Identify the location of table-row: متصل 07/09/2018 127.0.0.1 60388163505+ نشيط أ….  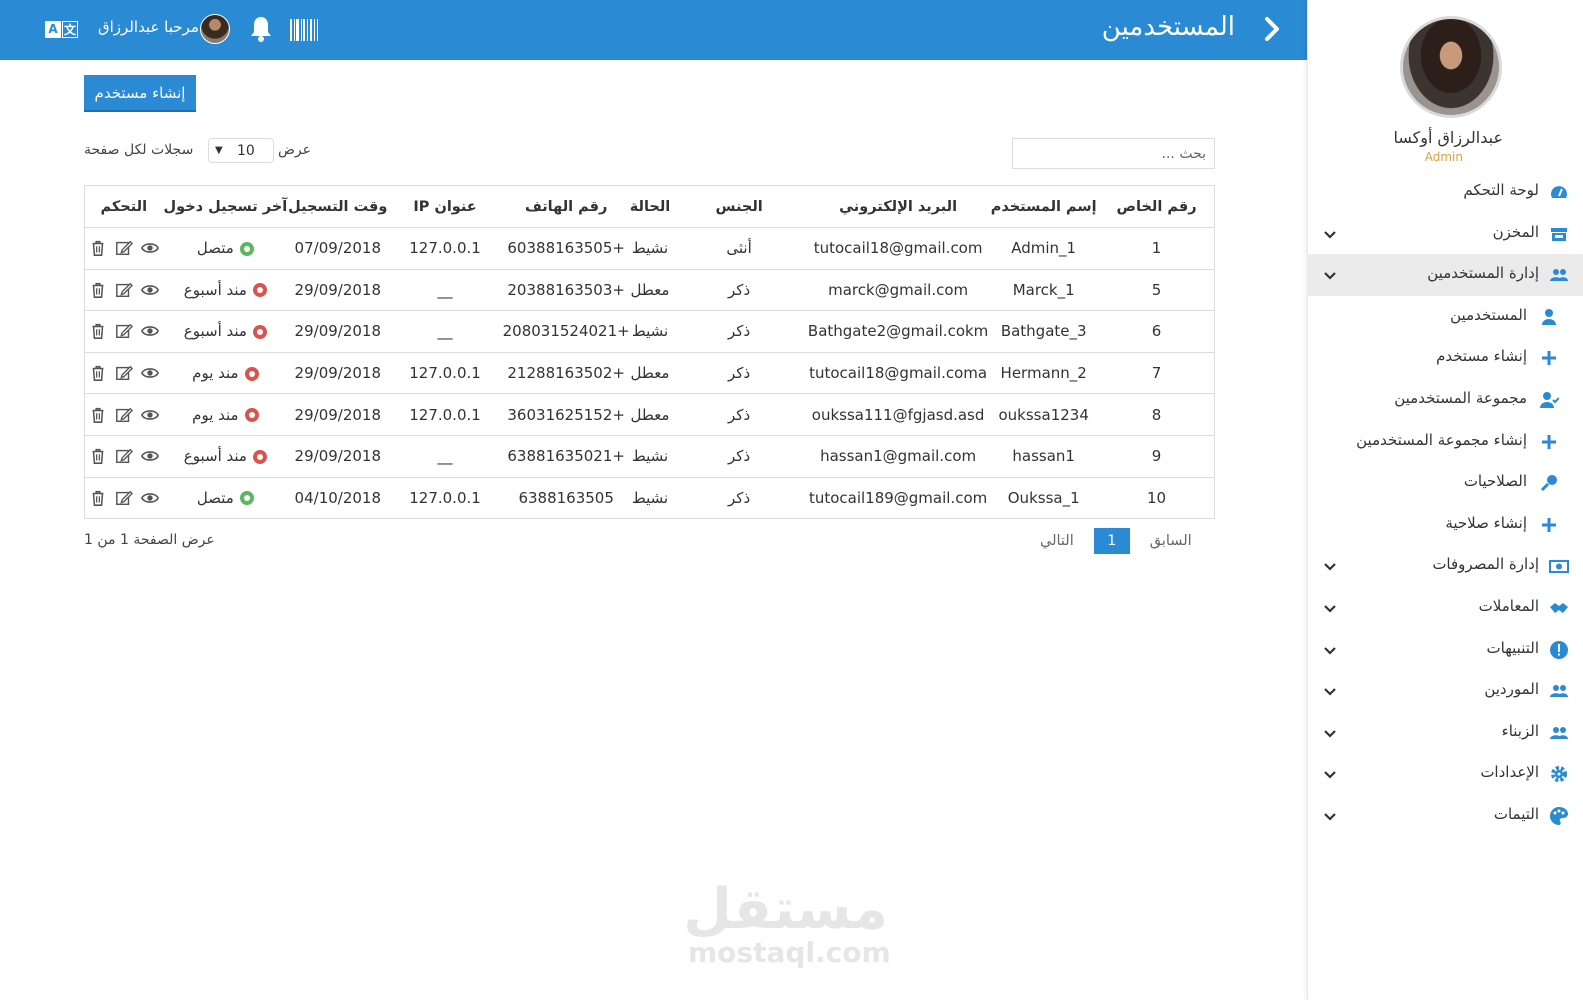
(649, 248).